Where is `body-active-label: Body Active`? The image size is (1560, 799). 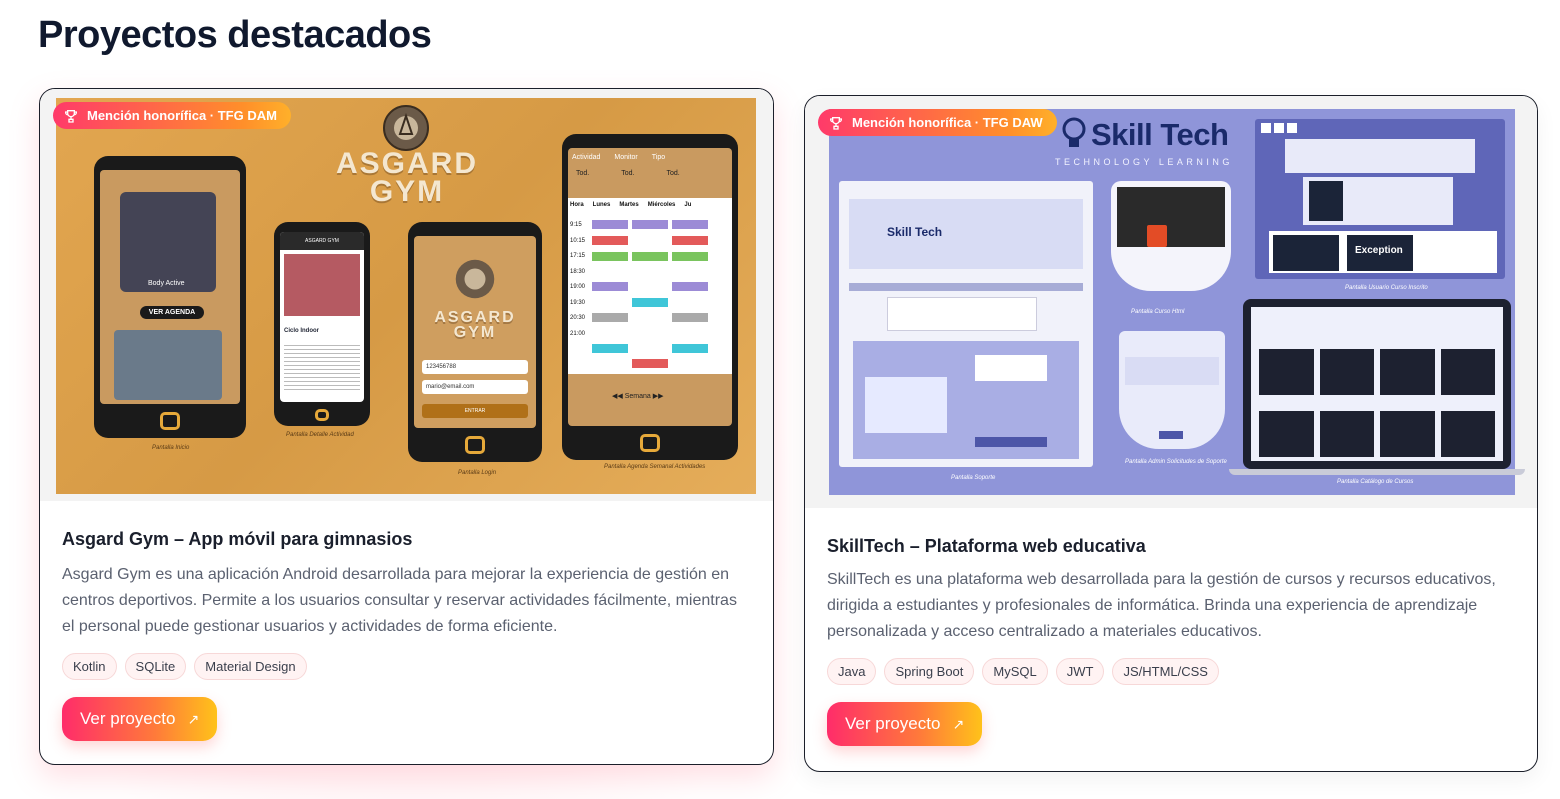
body-active-label: Body Active is located at coordinates (166, 283).